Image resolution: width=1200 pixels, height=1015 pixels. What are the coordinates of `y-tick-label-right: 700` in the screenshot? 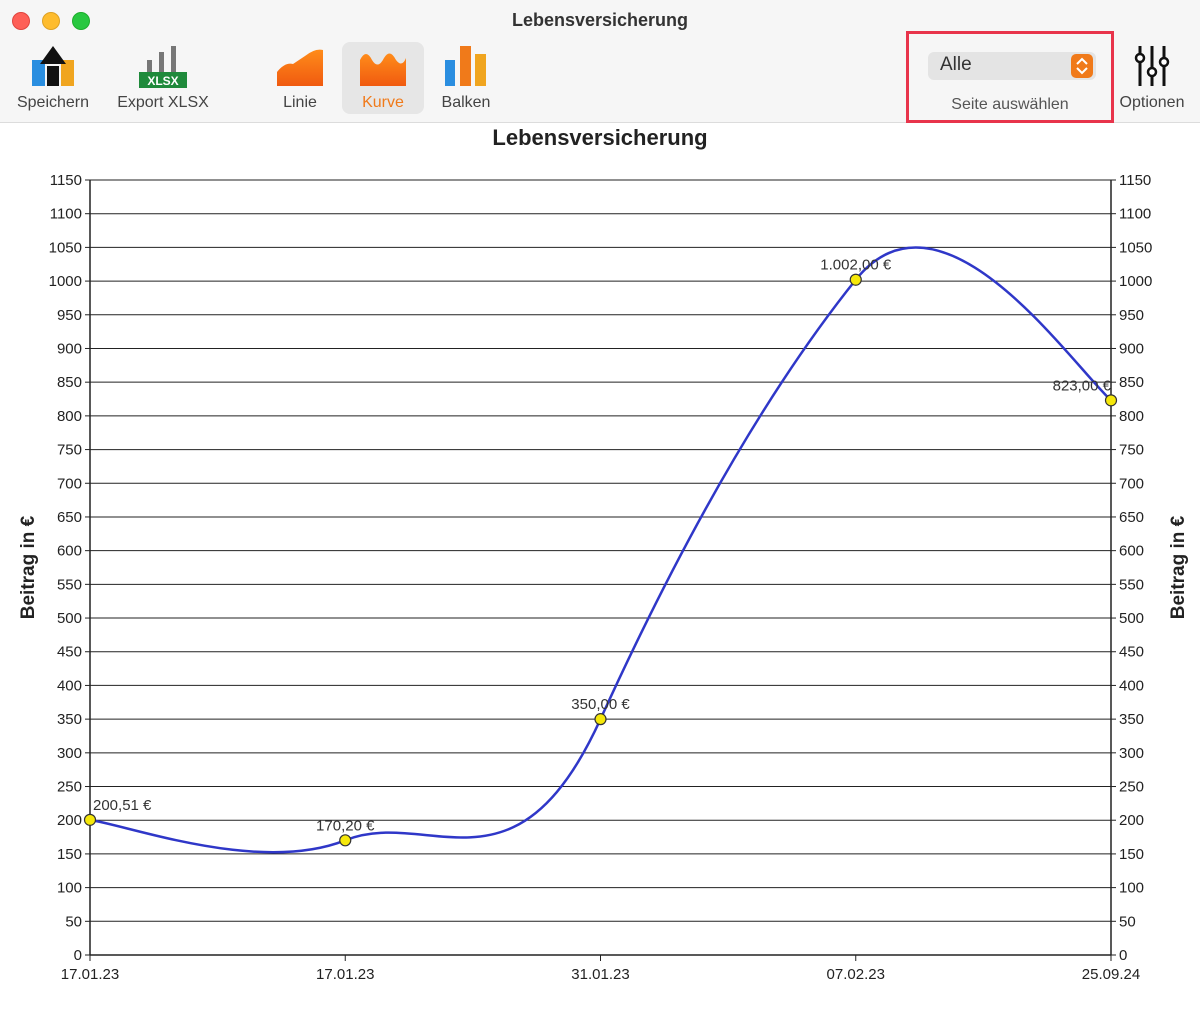 It's located at (1131, 483).